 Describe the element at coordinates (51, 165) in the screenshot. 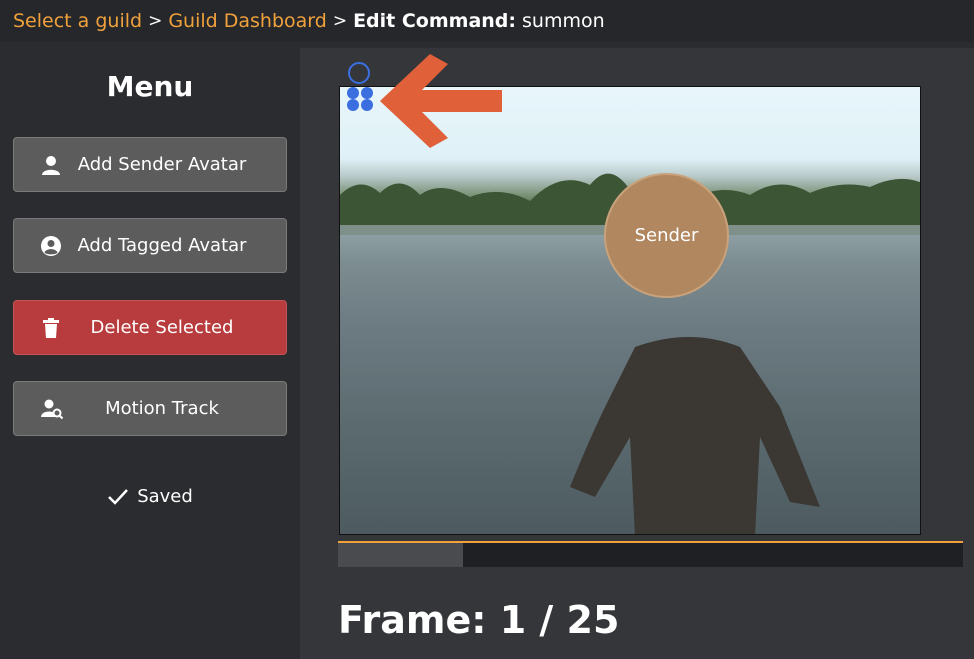

I see `user-icon` at that location.